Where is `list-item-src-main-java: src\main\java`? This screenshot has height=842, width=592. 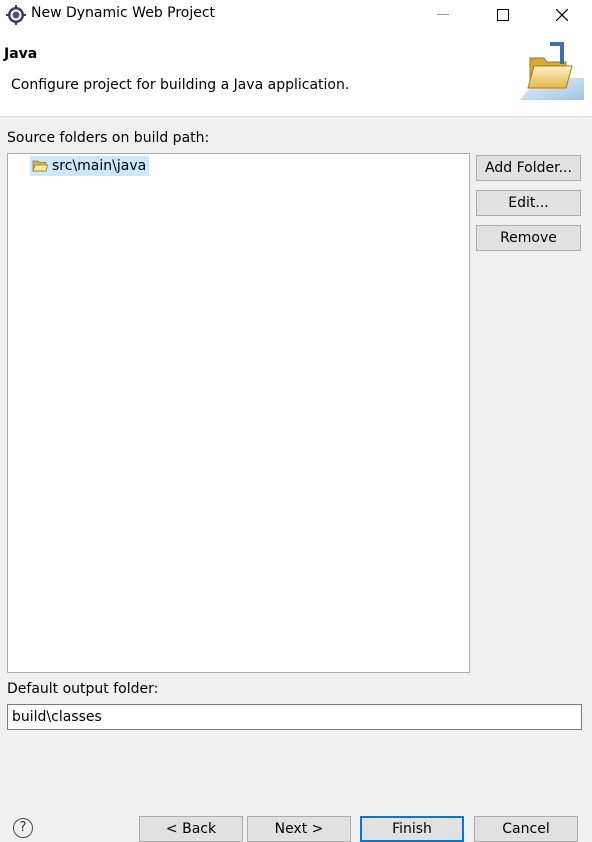 list-item-src-main-java: src\main\java is located at coordinates (90, 166).